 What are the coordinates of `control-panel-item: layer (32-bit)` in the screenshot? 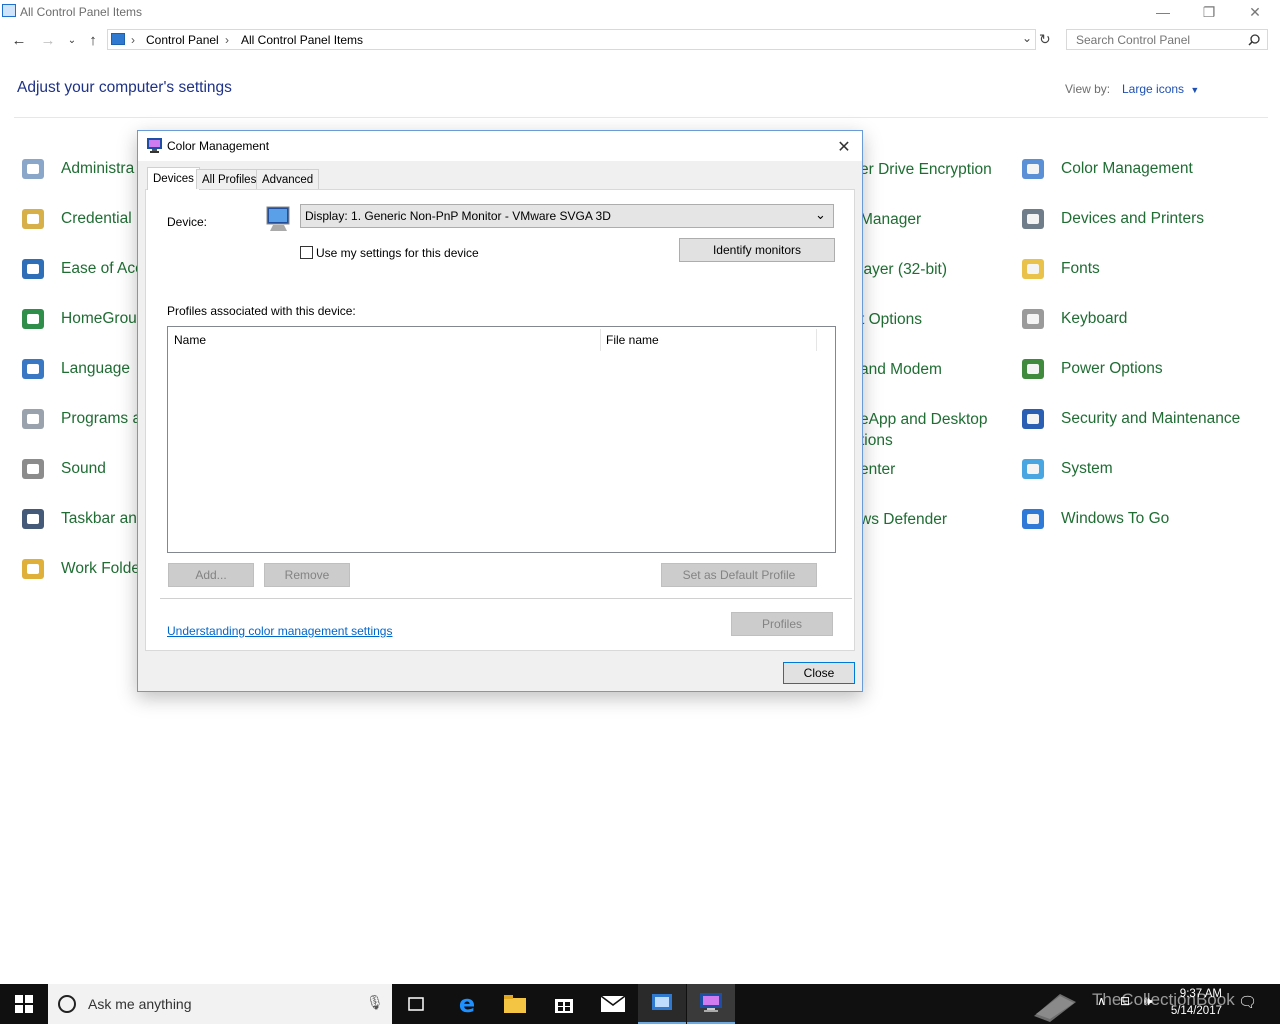 It's located at (903, 269).